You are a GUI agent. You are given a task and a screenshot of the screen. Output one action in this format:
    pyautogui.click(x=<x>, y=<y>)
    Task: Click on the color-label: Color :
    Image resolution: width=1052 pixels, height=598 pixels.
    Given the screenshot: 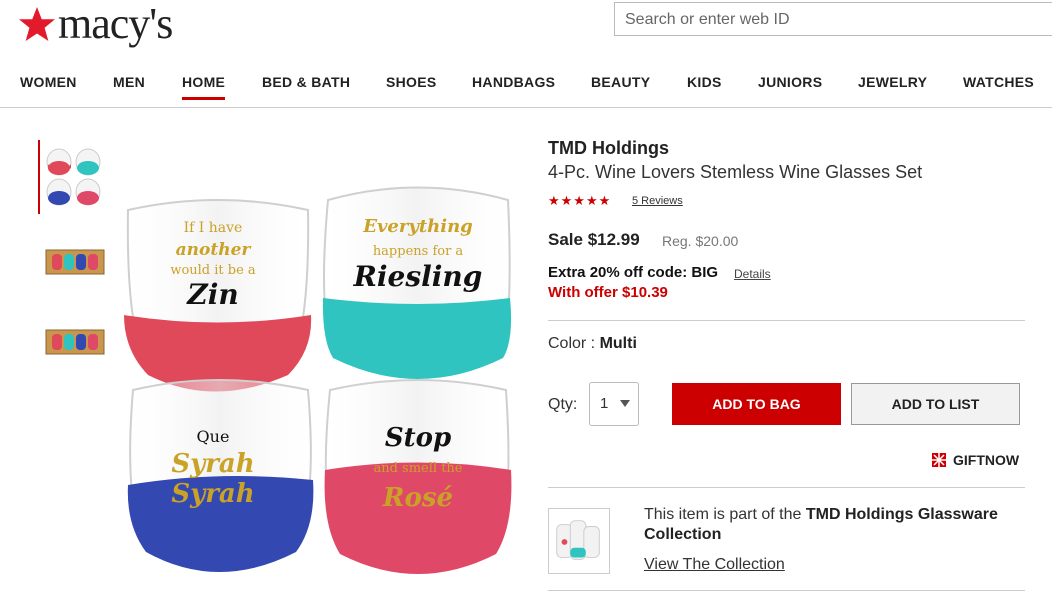 What is the action you would take?
    pyautogui.click(x=572, y=343)
    